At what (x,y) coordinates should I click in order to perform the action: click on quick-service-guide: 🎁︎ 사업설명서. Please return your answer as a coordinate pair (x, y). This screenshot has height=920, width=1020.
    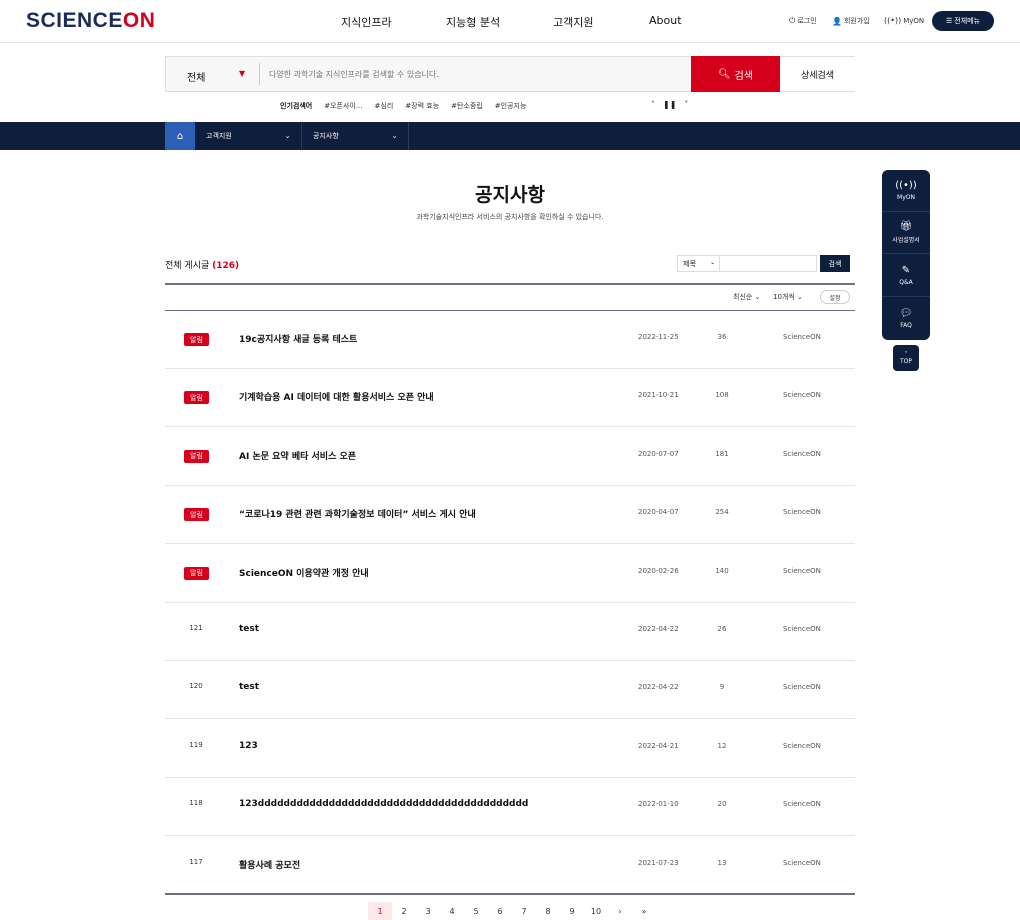
    Looking at the image, I should click on (906, 233).